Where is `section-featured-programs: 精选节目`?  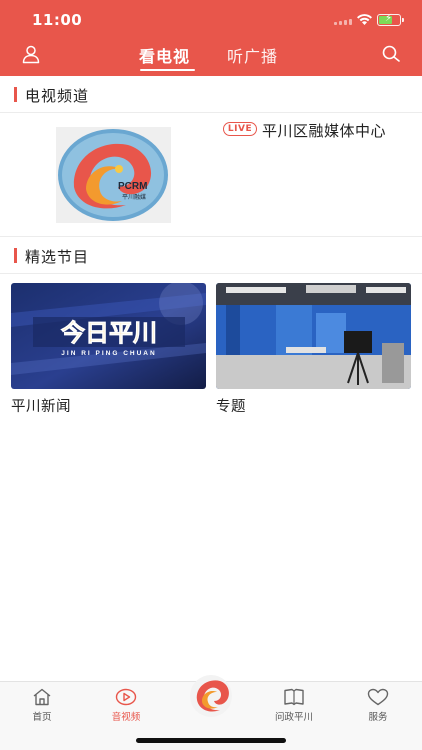
section-featured-programs: 精选节目 is located at coordinates (211, 255).